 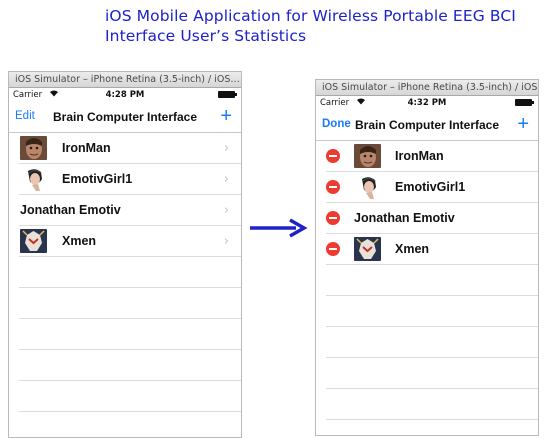 I want to click on table-row-jonathan-emotiv: Jonathan Emotiv, so click(x=432, y=218).